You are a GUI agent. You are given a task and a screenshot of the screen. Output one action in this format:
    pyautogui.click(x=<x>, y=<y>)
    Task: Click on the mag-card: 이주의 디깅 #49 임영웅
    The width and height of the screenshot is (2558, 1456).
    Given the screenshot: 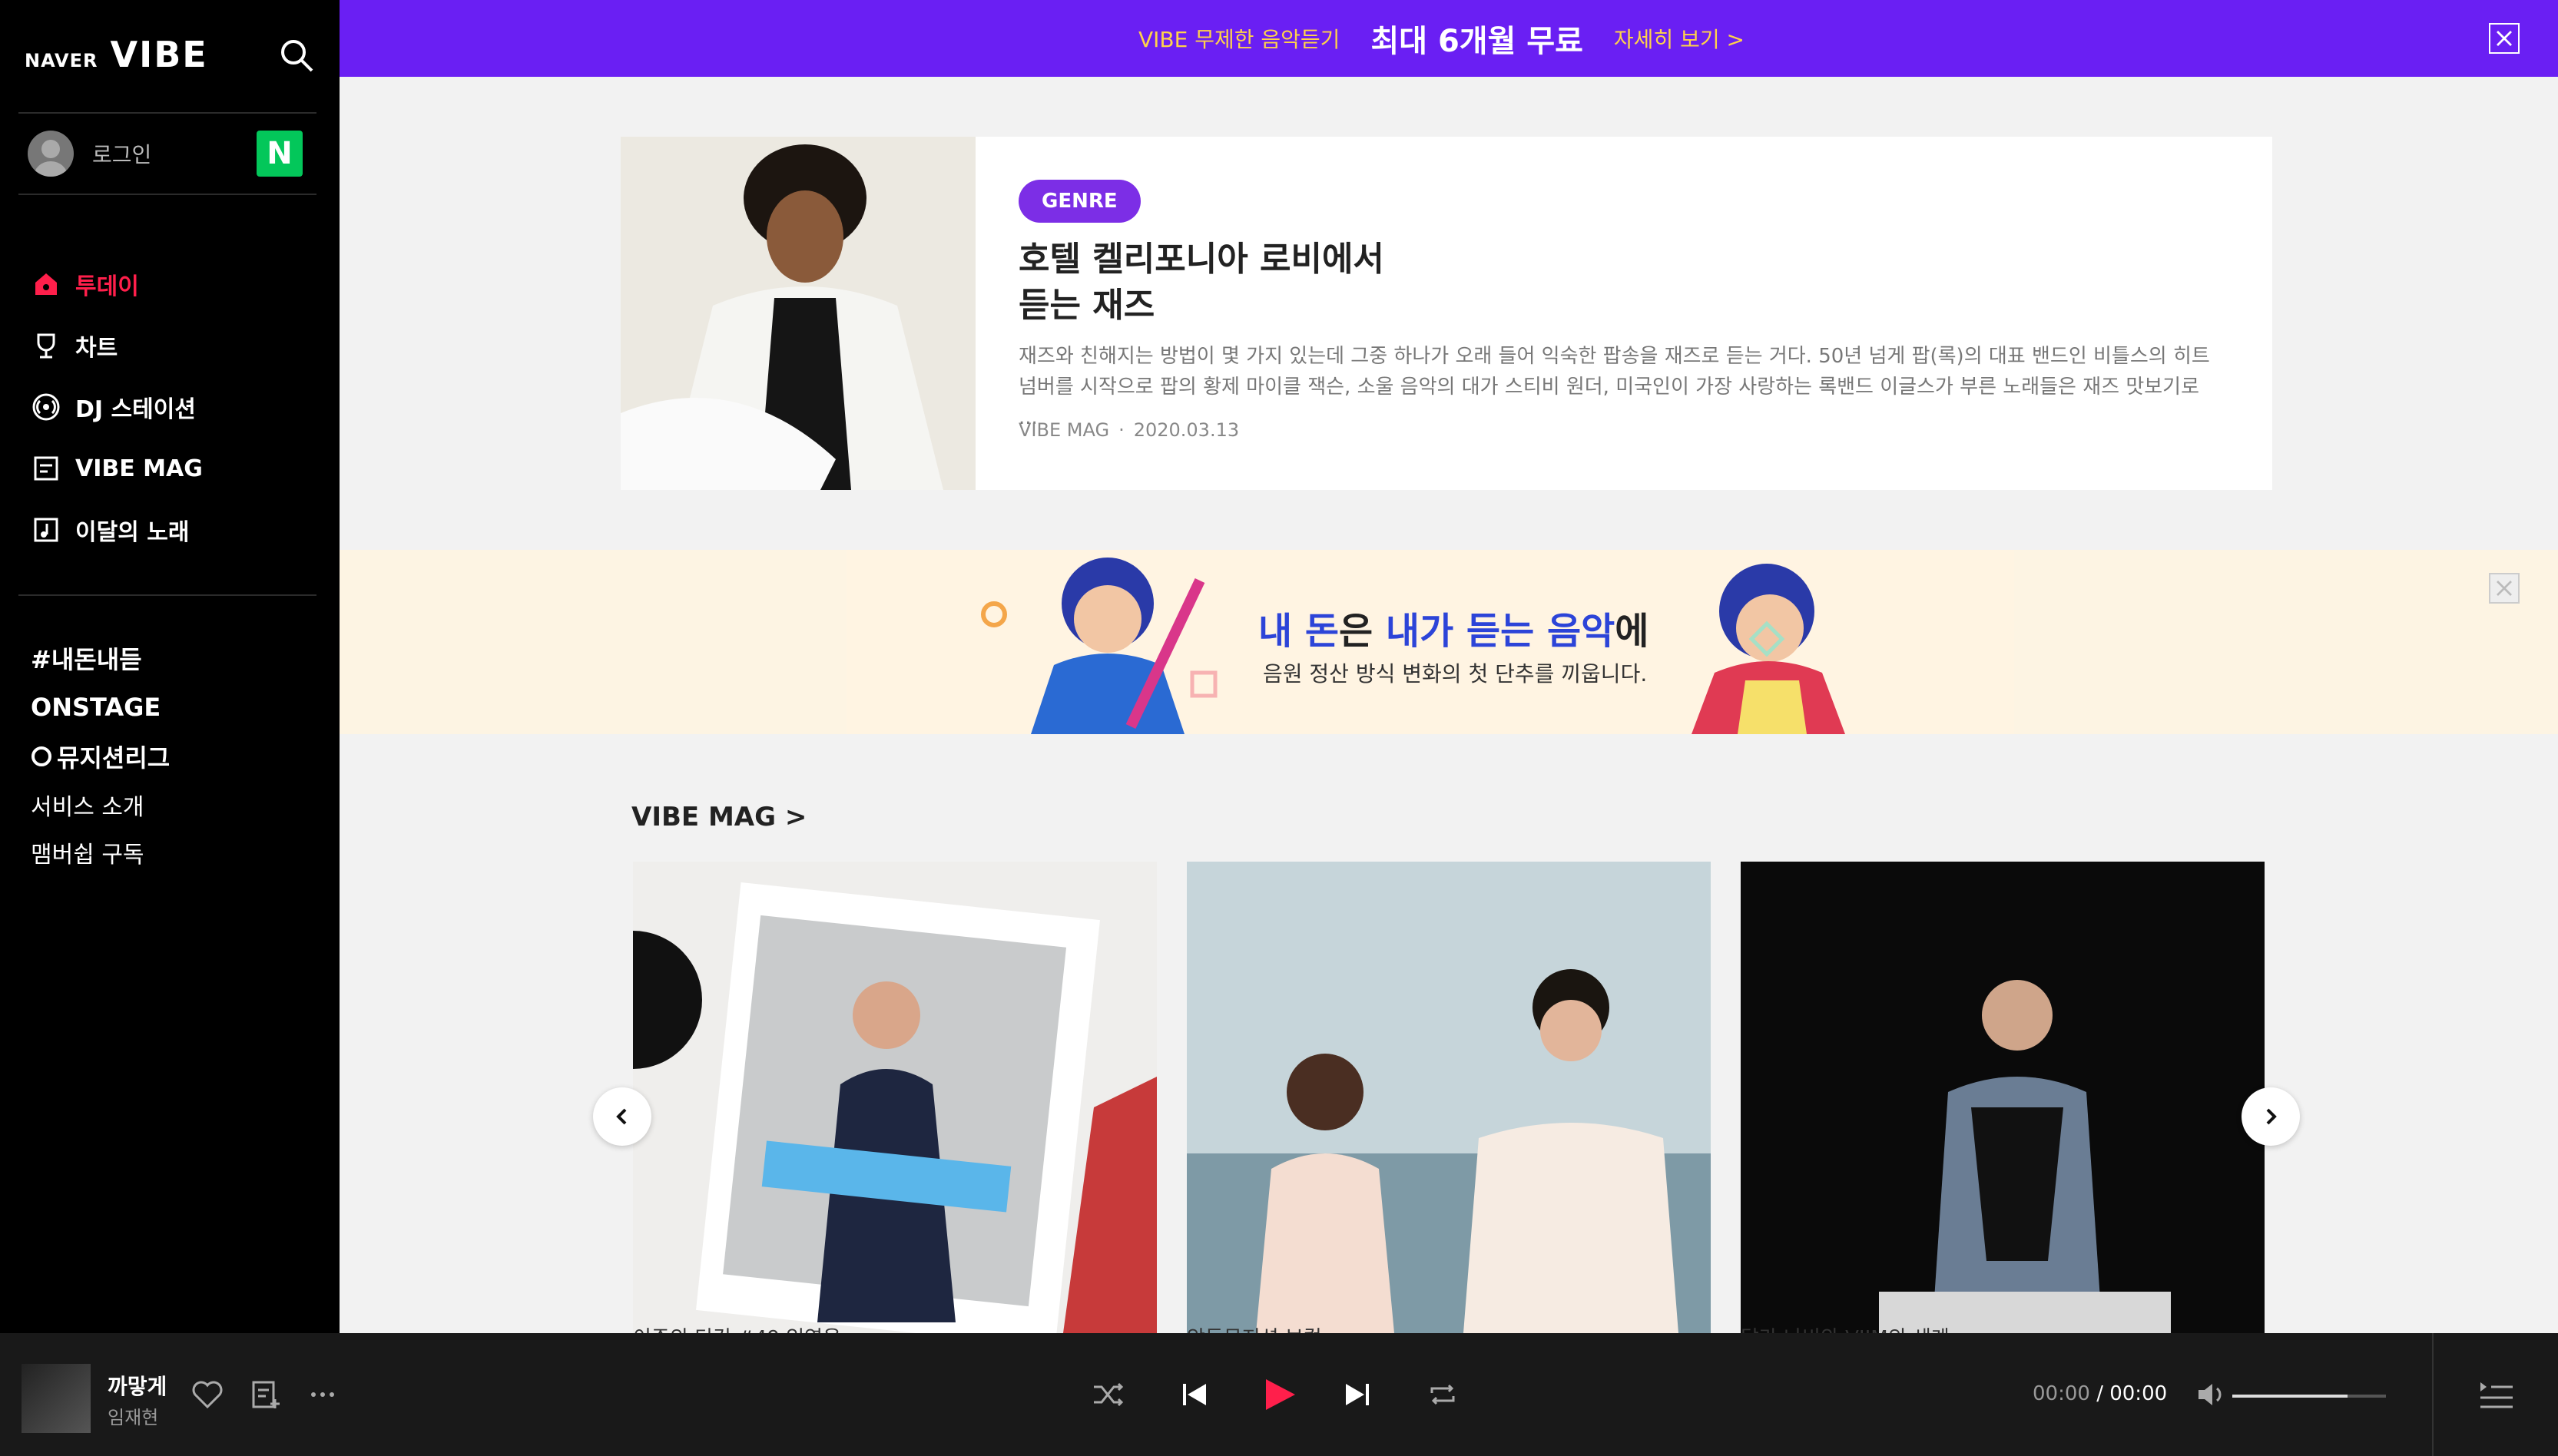 What is the action you would take?
    pyautogui.click(x=895, y=1097)
    